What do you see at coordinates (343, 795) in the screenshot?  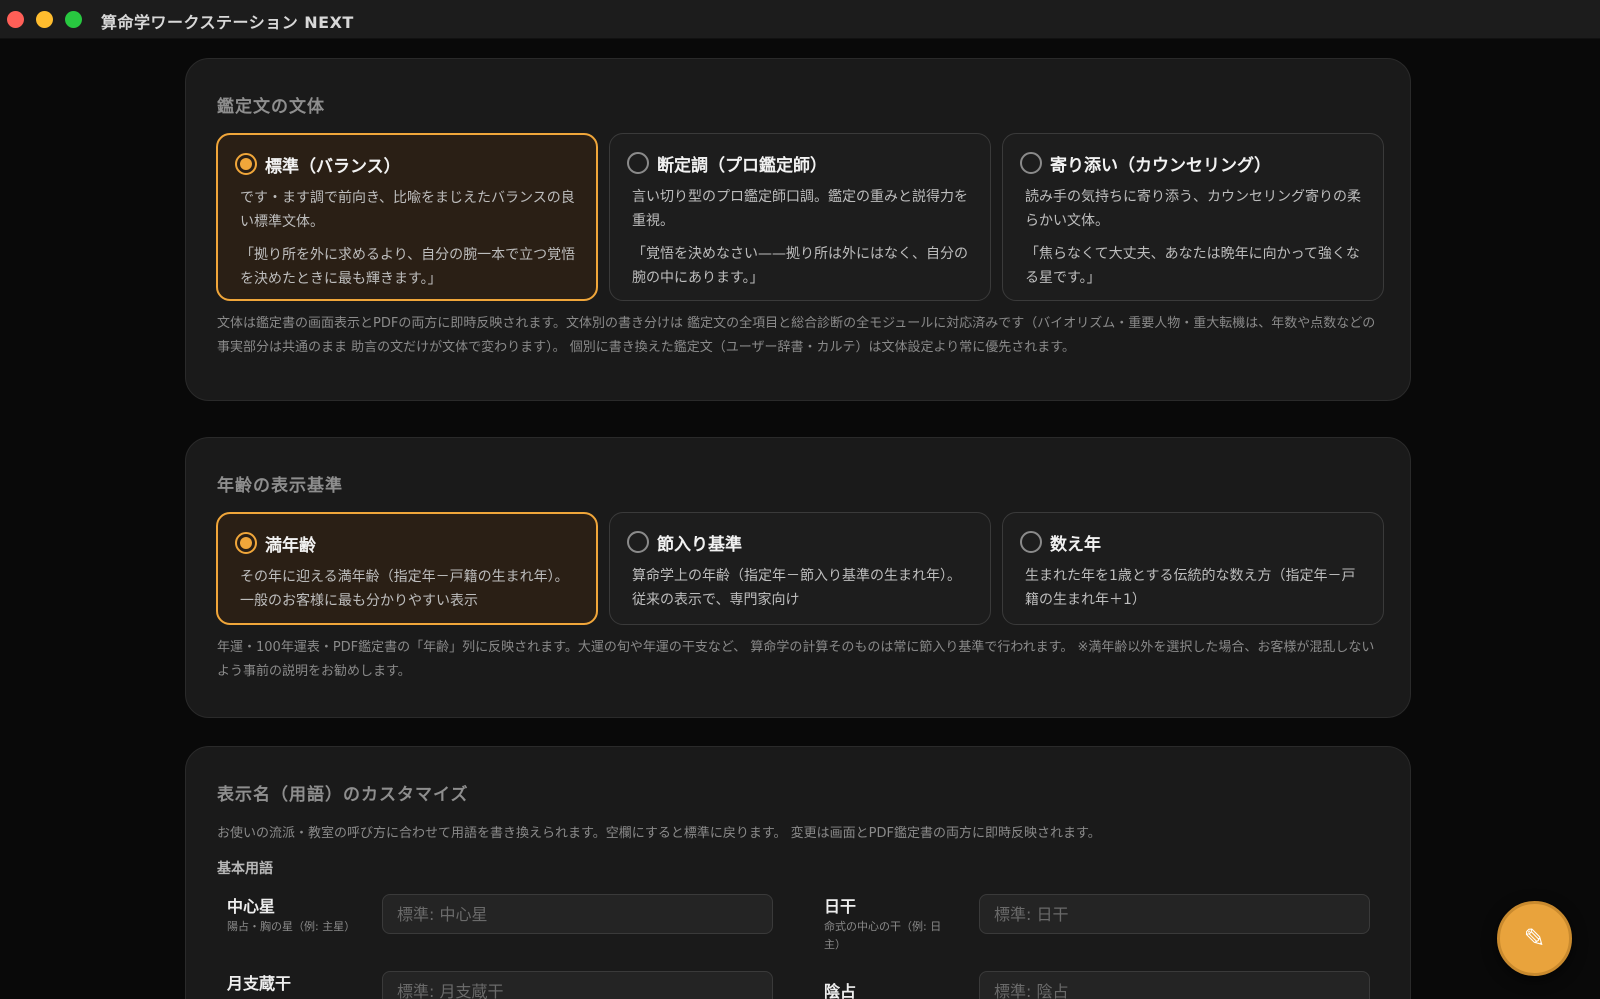 I see `terms-customization-title: 表示名（用語）のカスタマイズ` at bounding box center [343, 795].